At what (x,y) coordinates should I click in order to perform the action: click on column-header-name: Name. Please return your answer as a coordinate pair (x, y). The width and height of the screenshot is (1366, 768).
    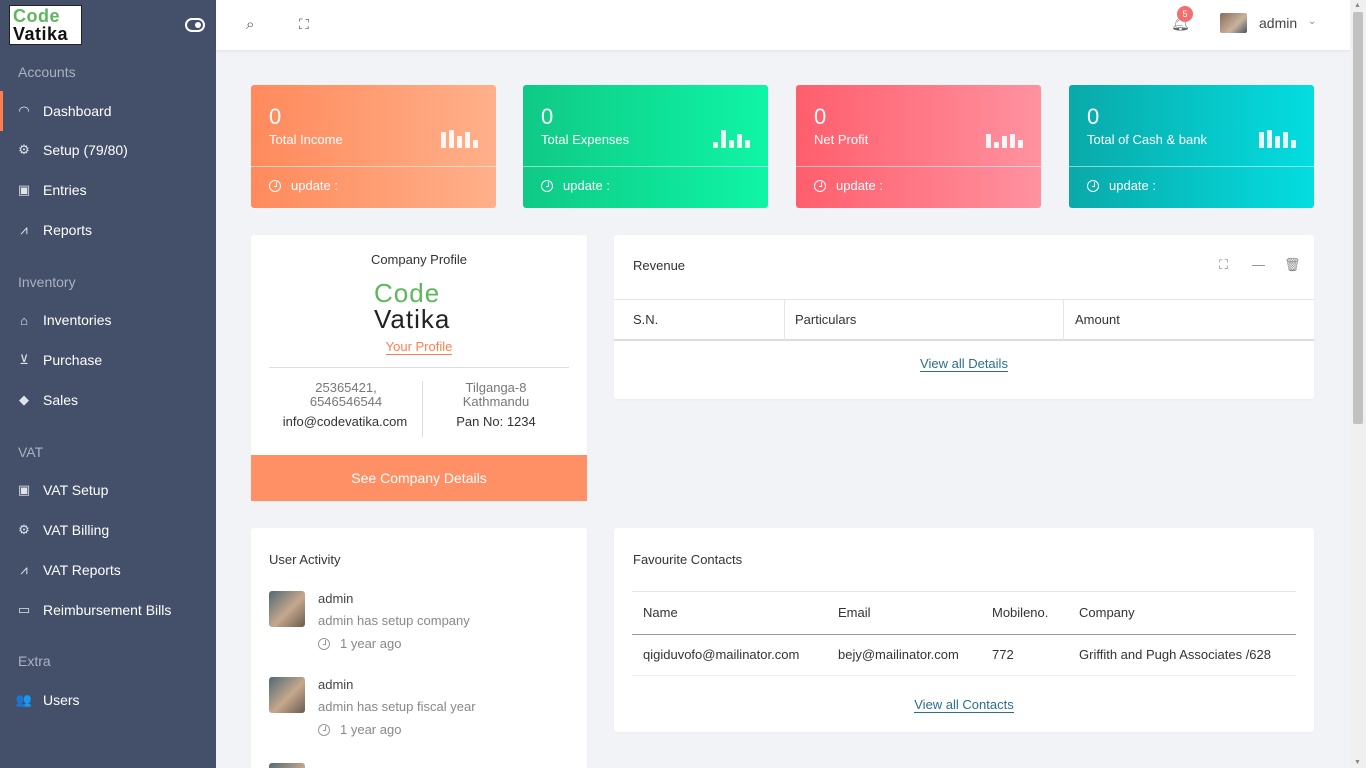
    Looking at the image, I should click on (660, 612).